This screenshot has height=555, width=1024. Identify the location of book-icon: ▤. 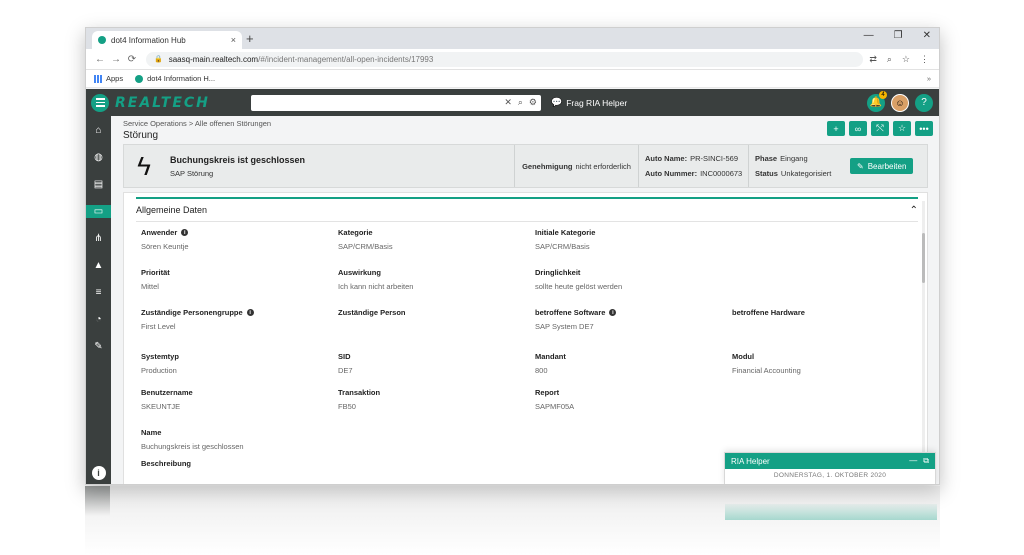
(98, 184).